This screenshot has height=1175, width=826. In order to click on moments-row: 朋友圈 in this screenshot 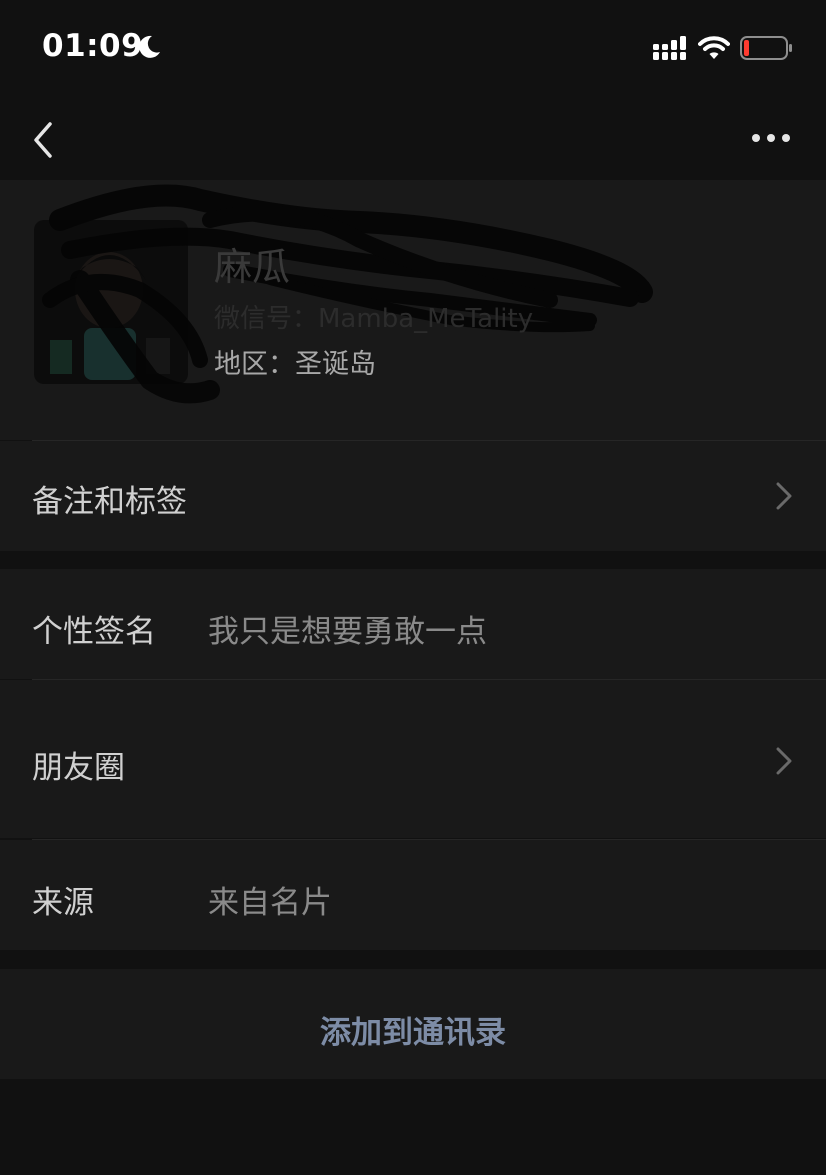, I will do `click(413, 759)`.